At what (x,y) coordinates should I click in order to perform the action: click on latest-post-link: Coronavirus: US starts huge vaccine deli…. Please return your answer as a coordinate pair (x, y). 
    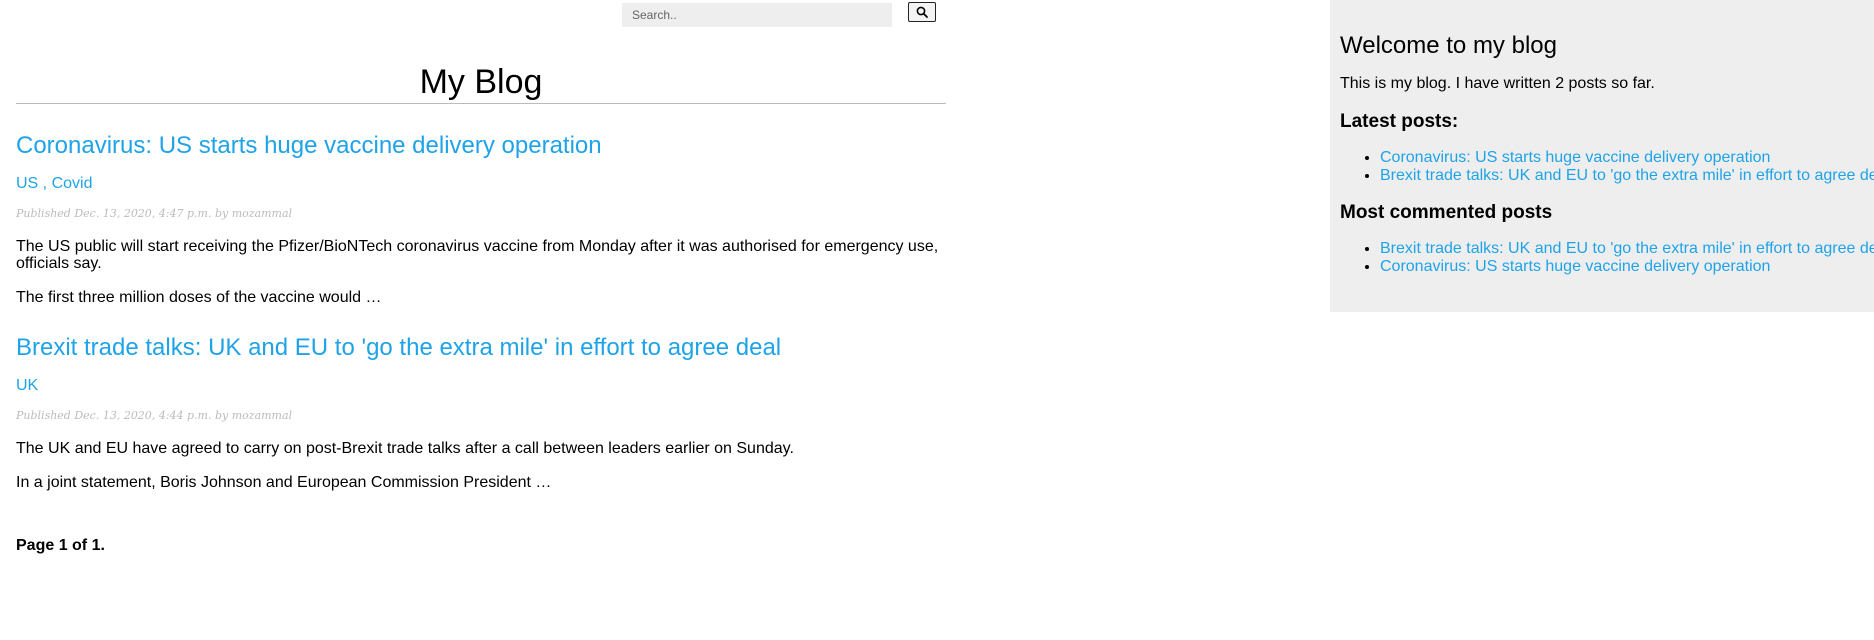
    Looking at the image, I should click on (1575, 157).